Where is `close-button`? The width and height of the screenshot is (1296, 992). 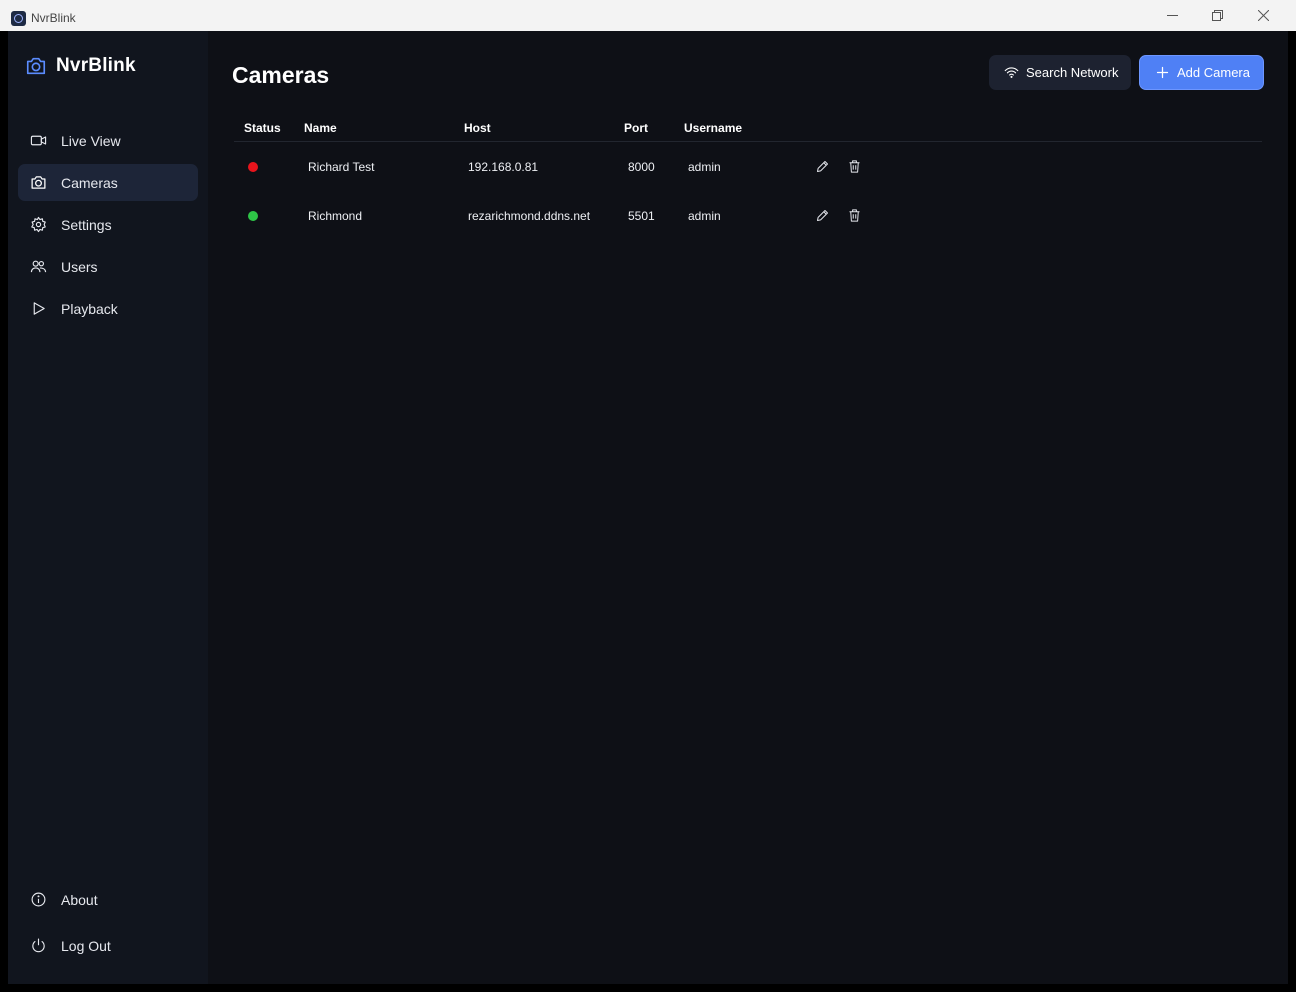
close-button is located at coordinates (1263, 15).